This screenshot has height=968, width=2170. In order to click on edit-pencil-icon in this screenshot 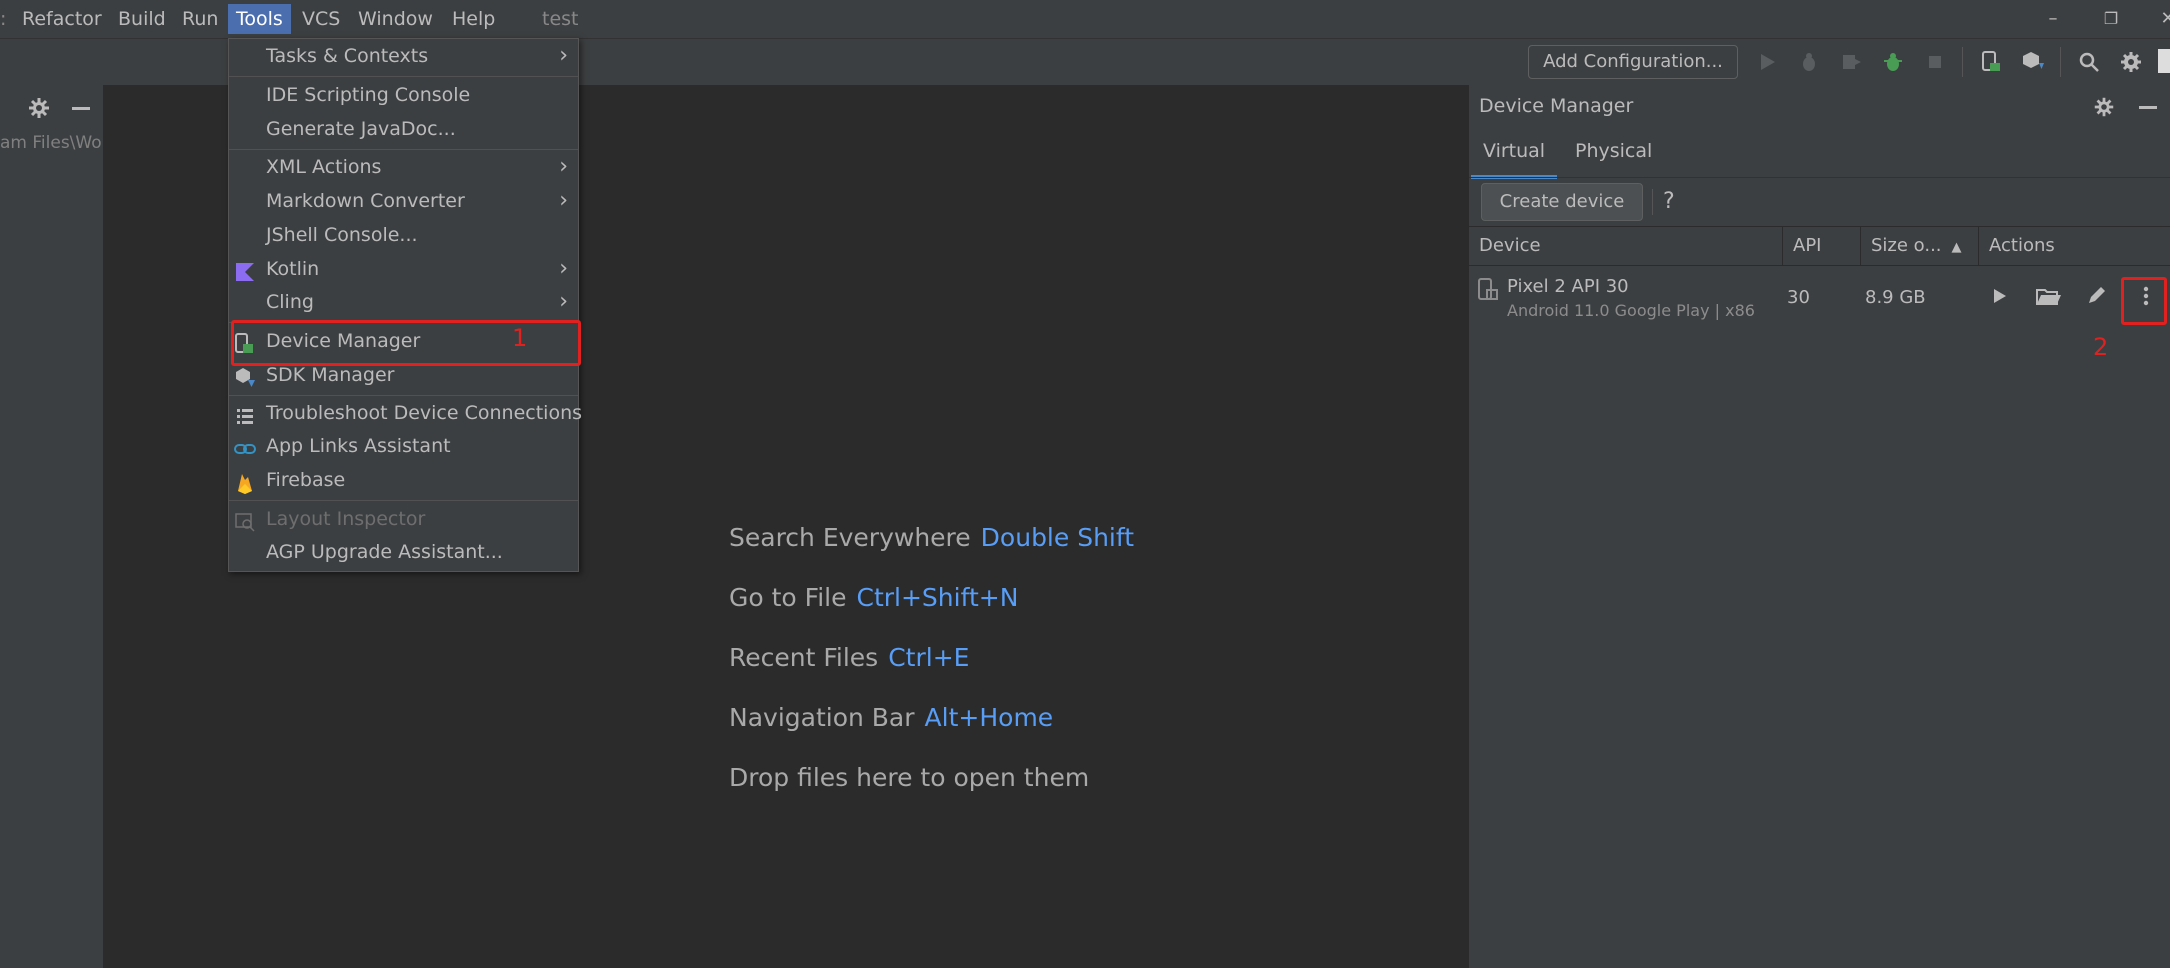, I will do `click(2096, 296)`.